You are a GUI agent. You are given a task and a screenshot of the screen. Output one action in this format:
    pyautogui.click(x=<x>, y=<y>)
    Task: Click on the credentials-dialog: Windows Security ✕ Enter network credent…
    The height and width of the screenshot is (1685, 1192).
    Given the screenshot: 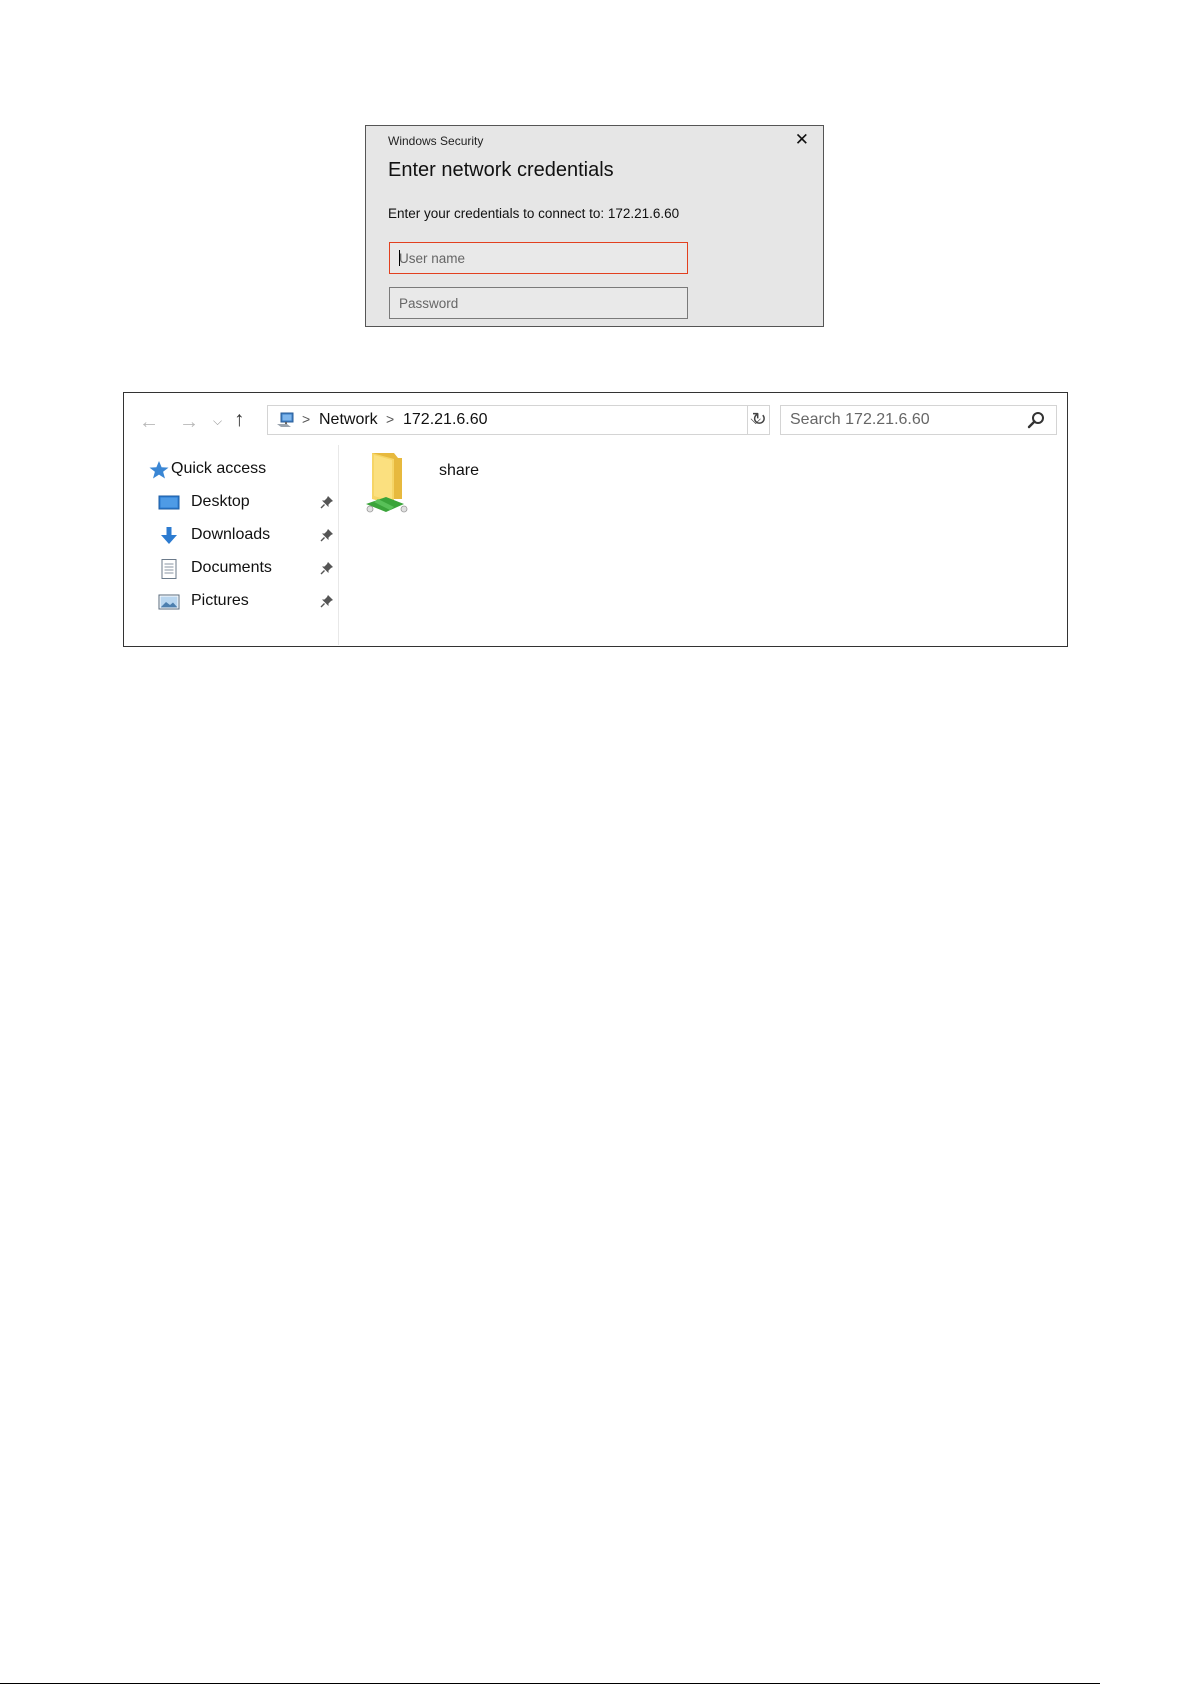 What is the action you would take?
    pyautogui.click(x=594, y=226)
    